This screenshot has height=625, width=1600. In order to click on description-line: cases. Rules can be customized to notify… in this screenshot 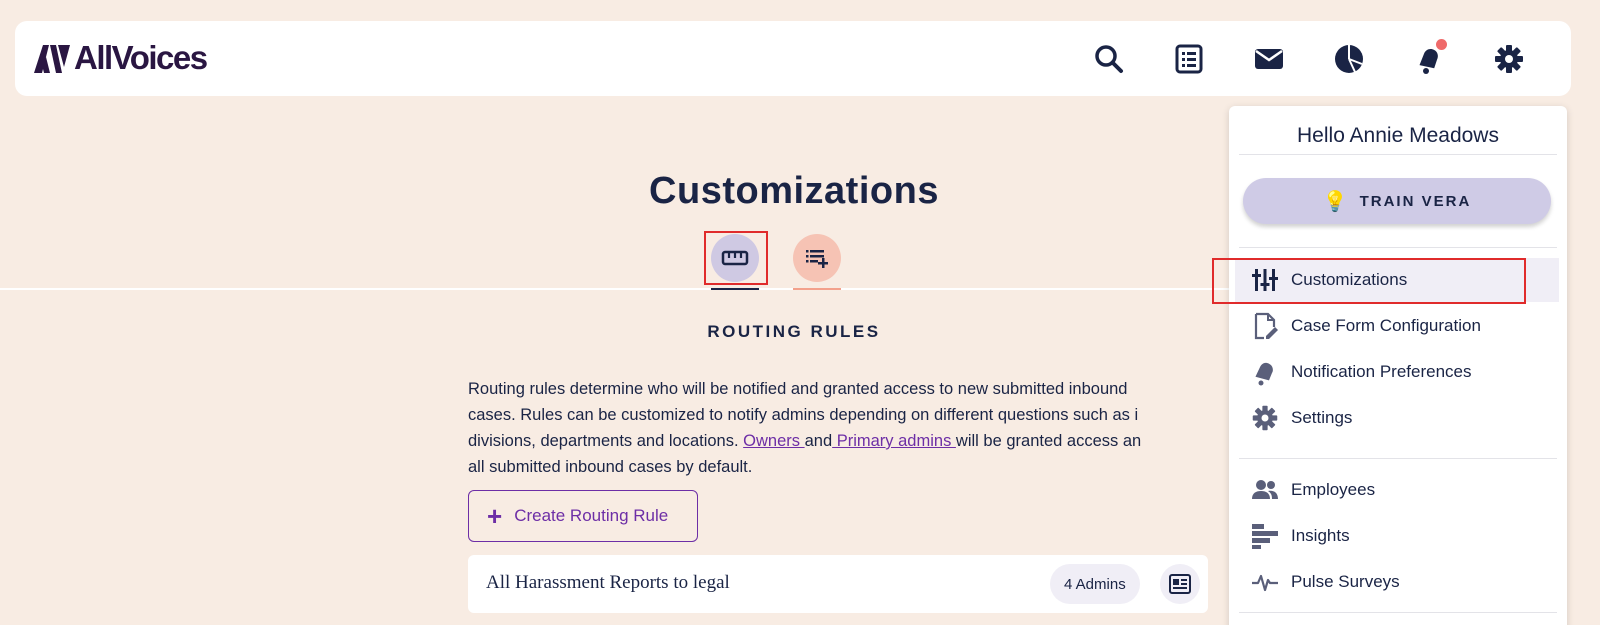, I will do `click(803, 415)`.